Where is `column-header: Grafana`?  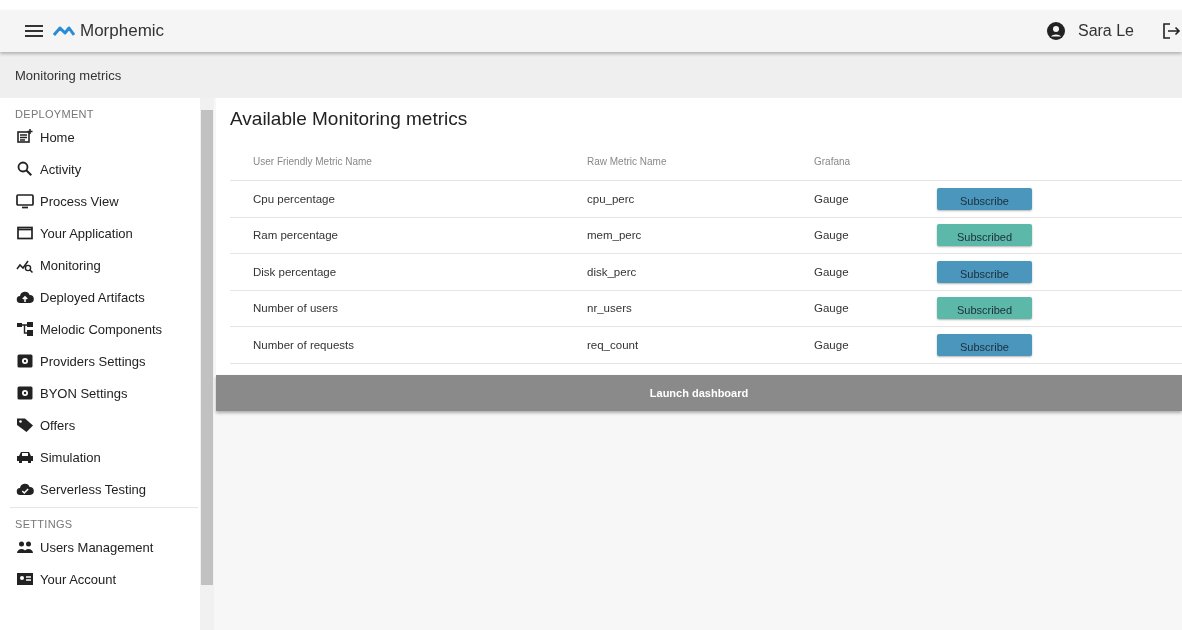
column-header: Grafana is located at coordinates (832, 161).